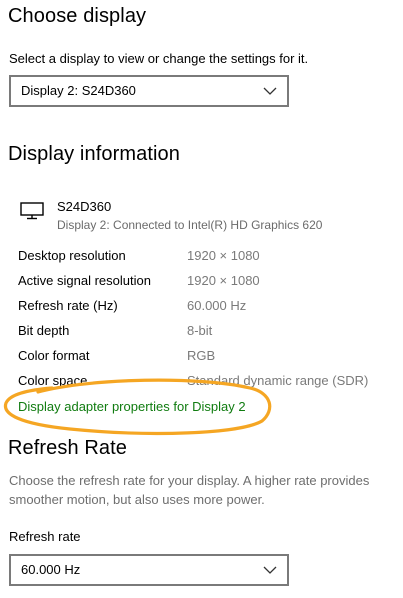  I want to click on display-select: Display 2: S24D360, so click(149, 91).